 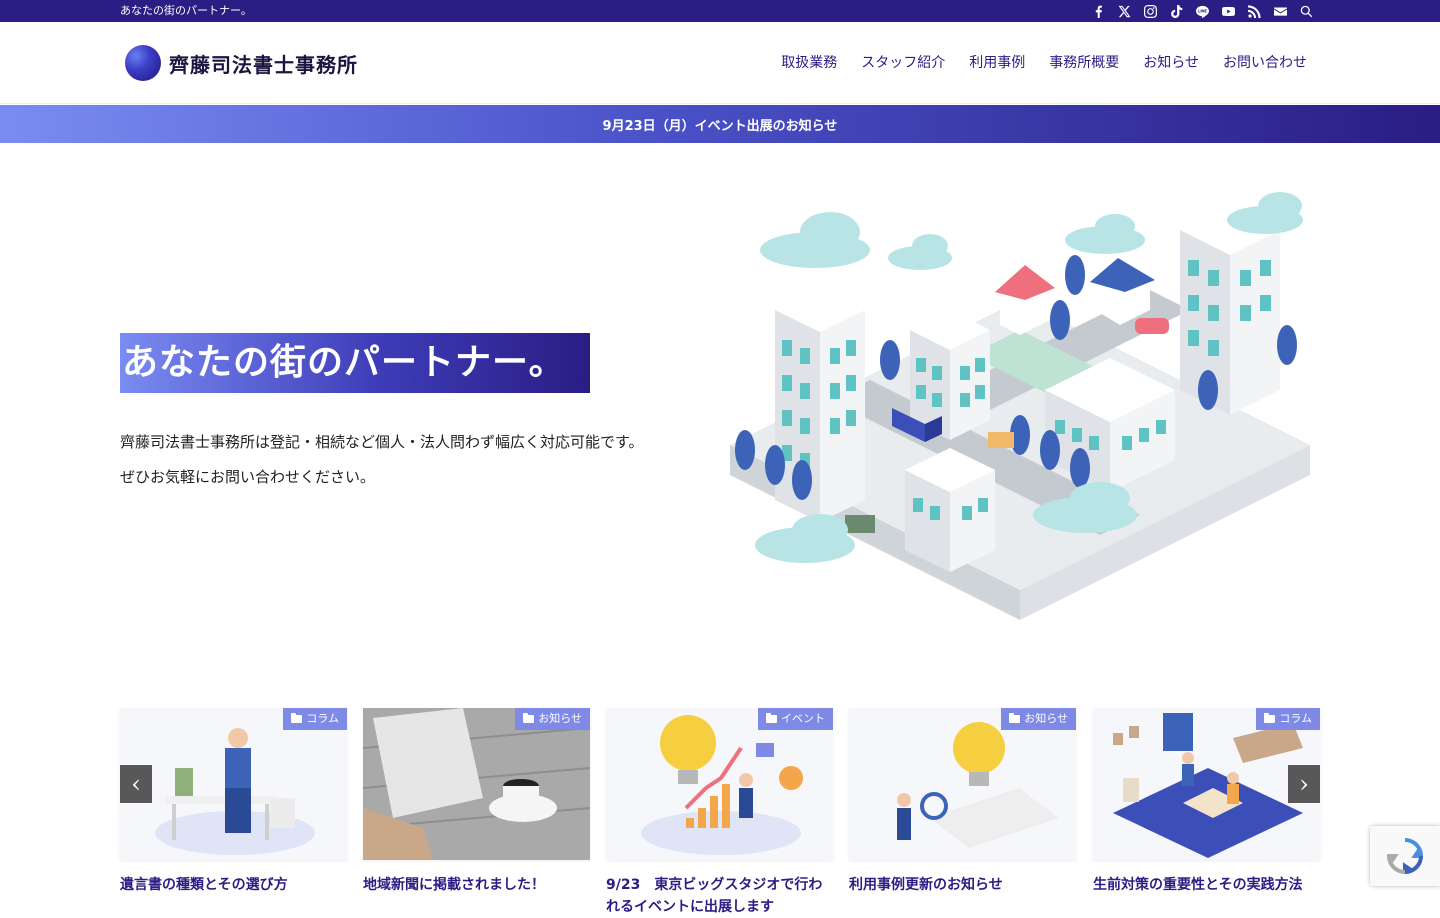 I want to click on main-nav: 取扱業務 スタッフ紹介 利用事例 事務所概要 お知らせ お問い合わせ, so click(x=1044, y=63).